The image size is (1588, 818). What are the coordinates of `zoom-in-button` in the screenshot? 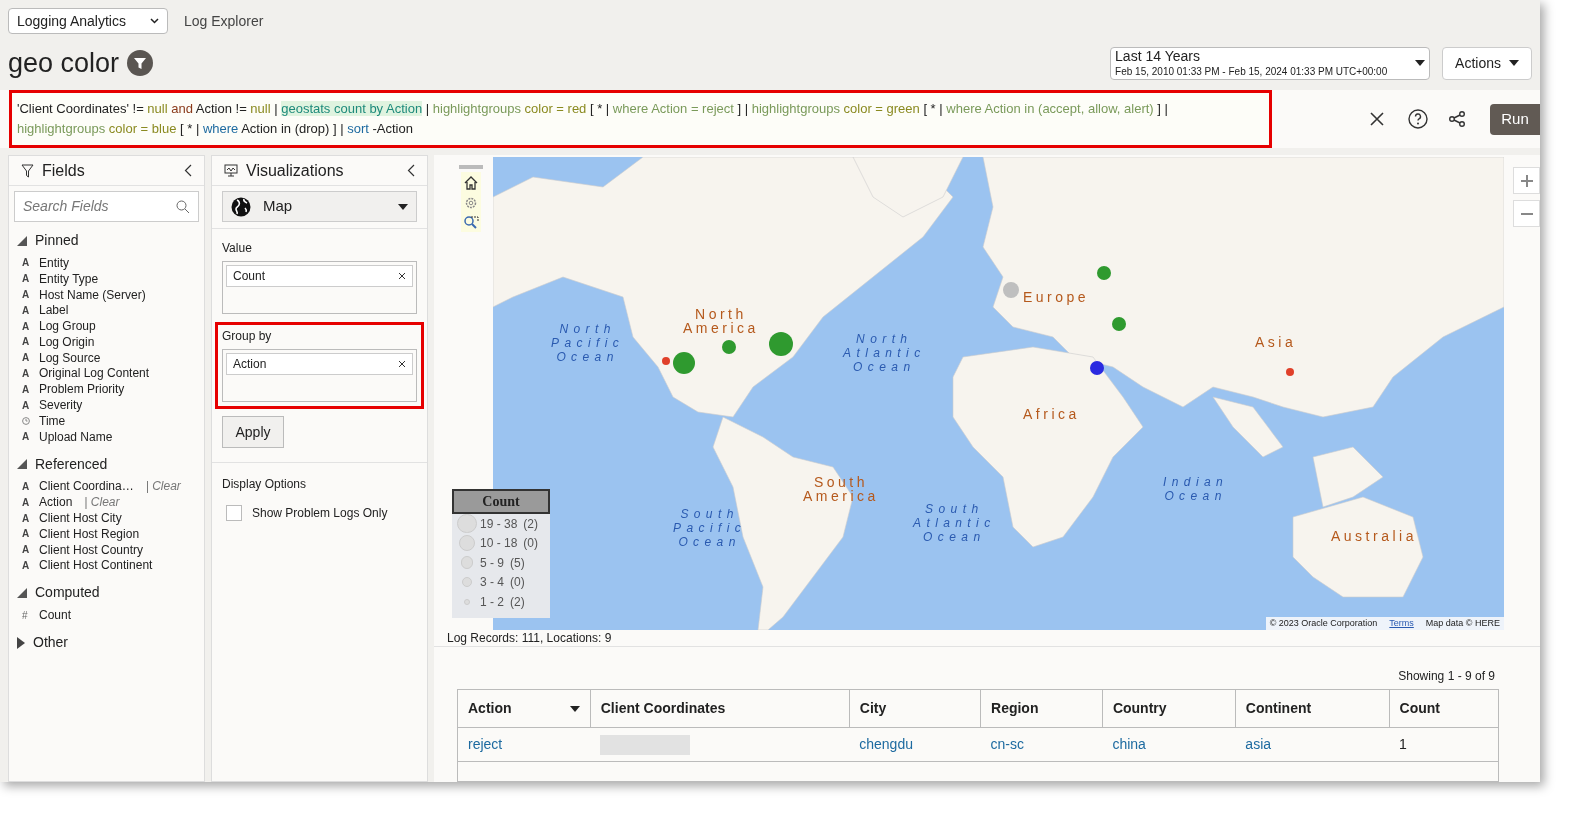 It's located at (1526, 180).